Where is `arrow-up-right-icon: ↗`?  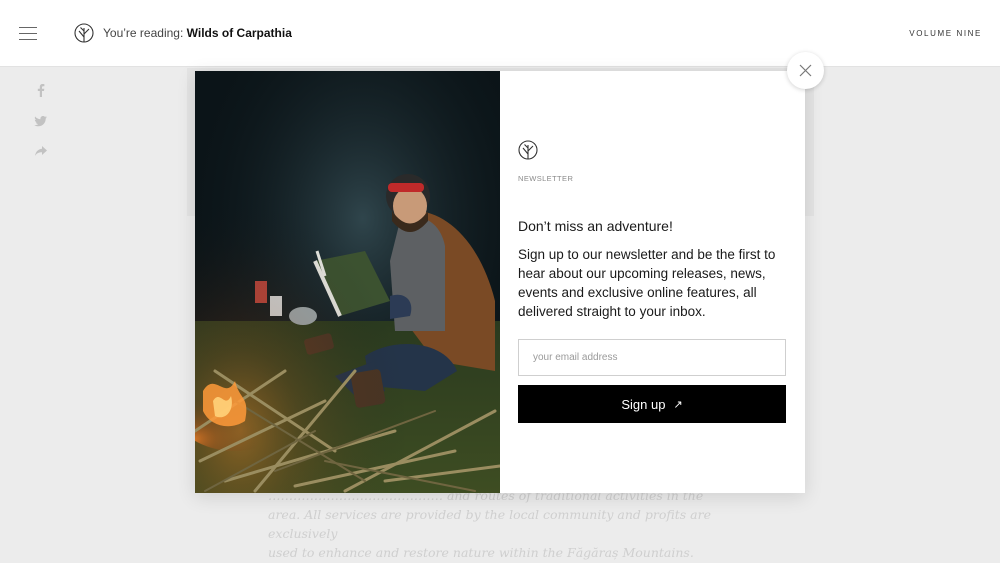
arrow-up-right-icon: ↗ is located at coordinates (678, 404).